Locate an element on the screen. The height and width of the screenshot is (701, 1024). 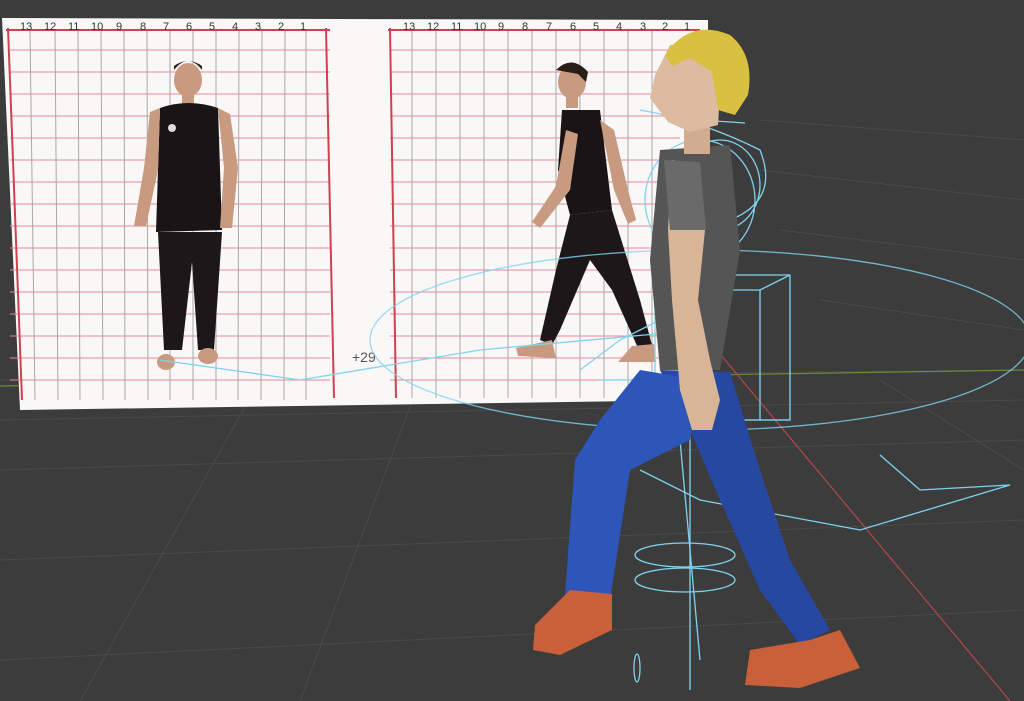
side-ruler-tick: 5 is located at coordinates (596, 27).